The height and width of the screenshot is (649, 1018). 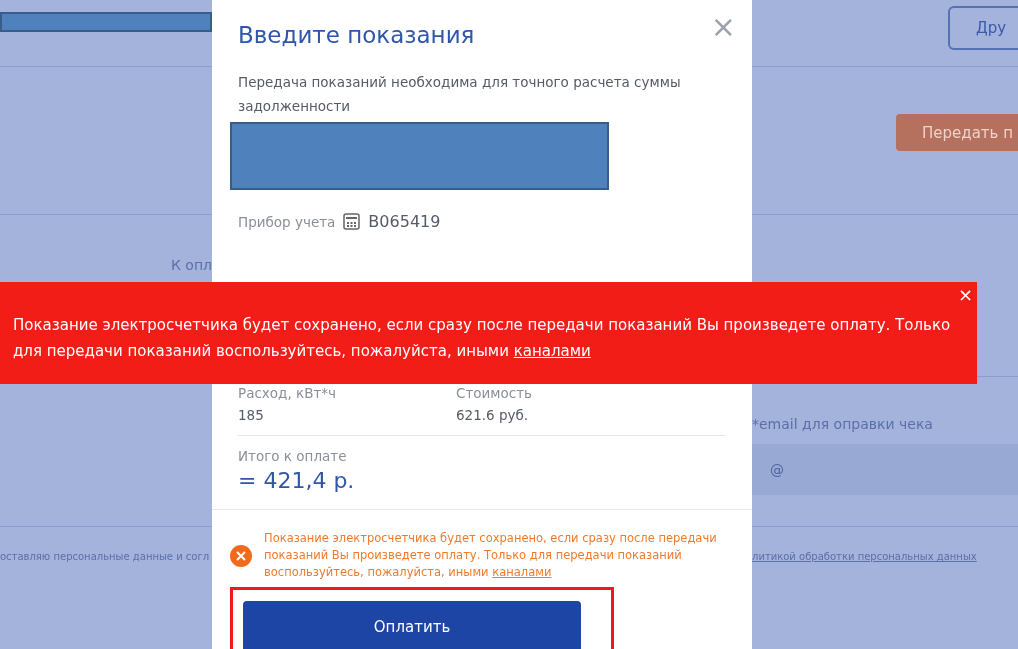 I want to click on meter-number: B065419, so click(x=404, y=221).